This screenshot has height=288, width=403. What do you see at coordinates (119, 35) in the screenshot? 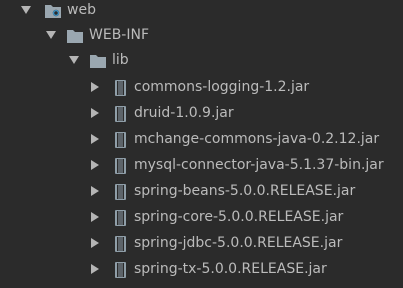
I see `tree-node-label: WEB-INF` at bounding box center [119, 35].